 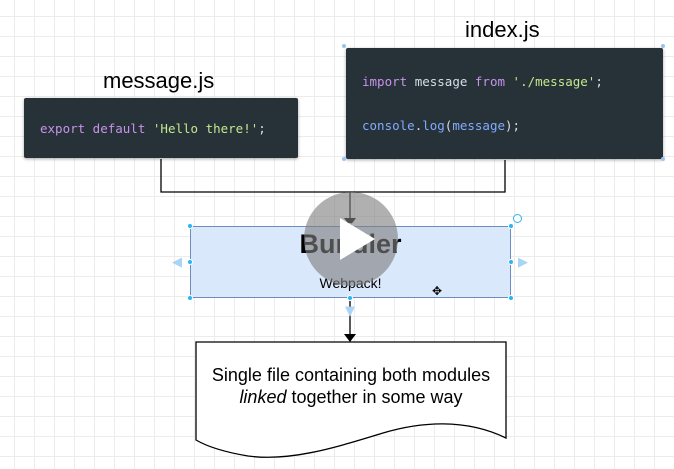 I want to click on code-keyword: export default, so click(x=93, y=128).